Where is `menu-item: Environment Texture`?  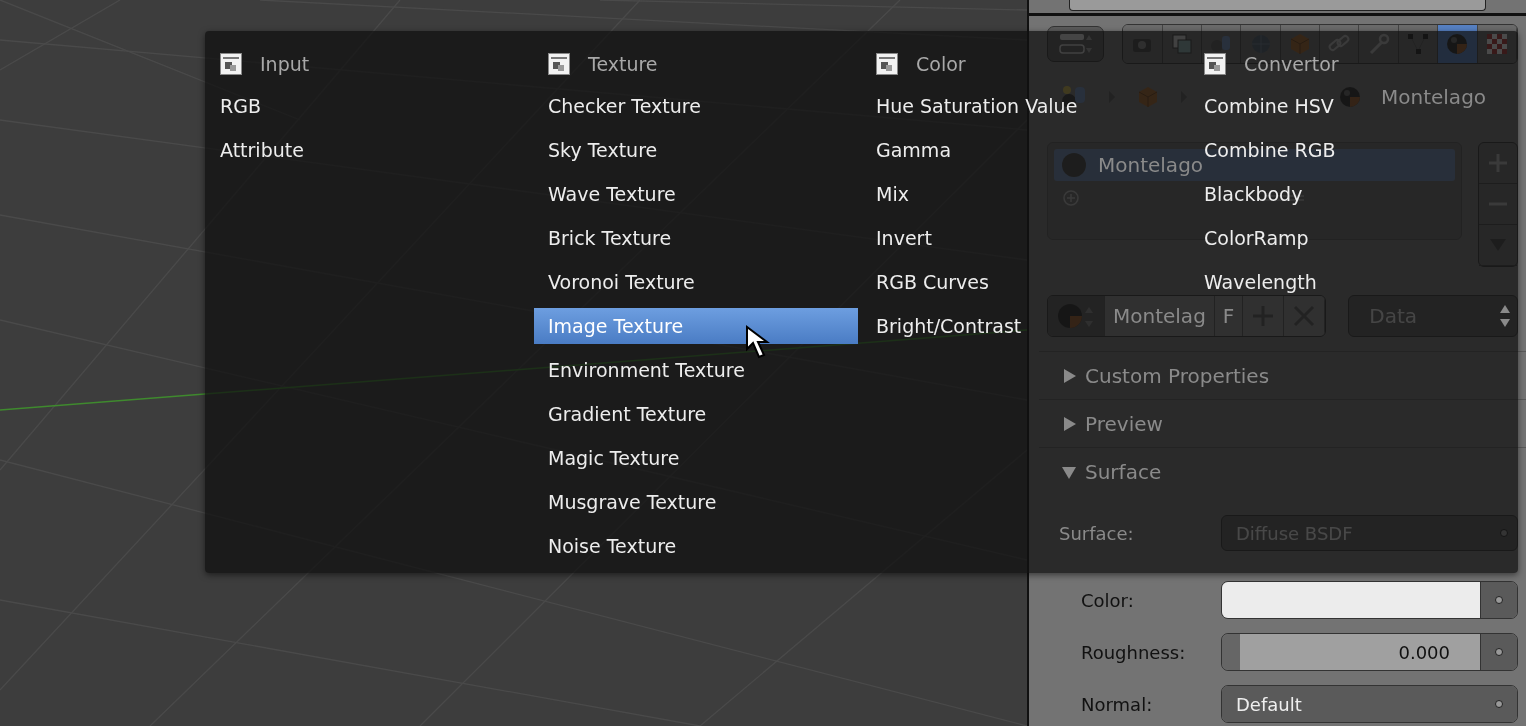
menu-item: Environment Texture is located at coordinates (639, 370).